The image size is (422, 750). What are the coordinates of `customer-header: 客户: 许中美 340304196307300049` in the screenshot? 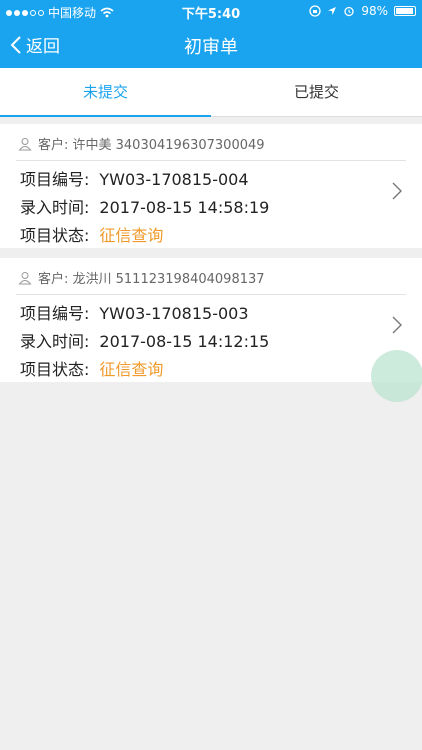 It's located at (141, 143).